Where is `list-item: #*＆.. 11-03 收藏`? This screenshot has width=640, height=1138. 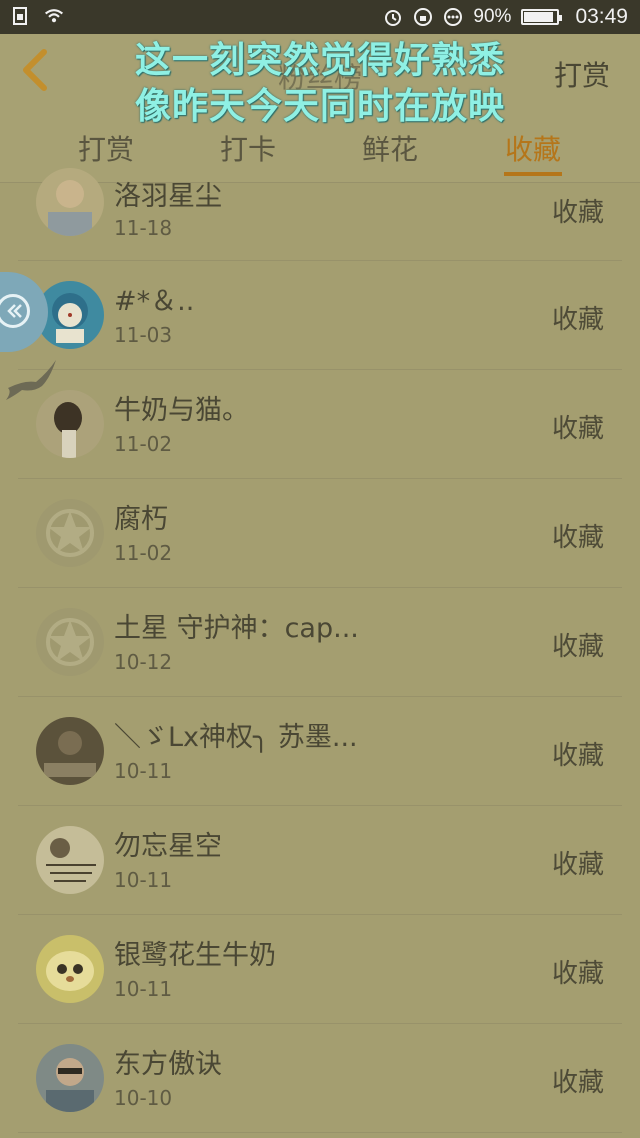 list-item: #*＆.. 11-03 收藏 is located at coordinates (320, 315).